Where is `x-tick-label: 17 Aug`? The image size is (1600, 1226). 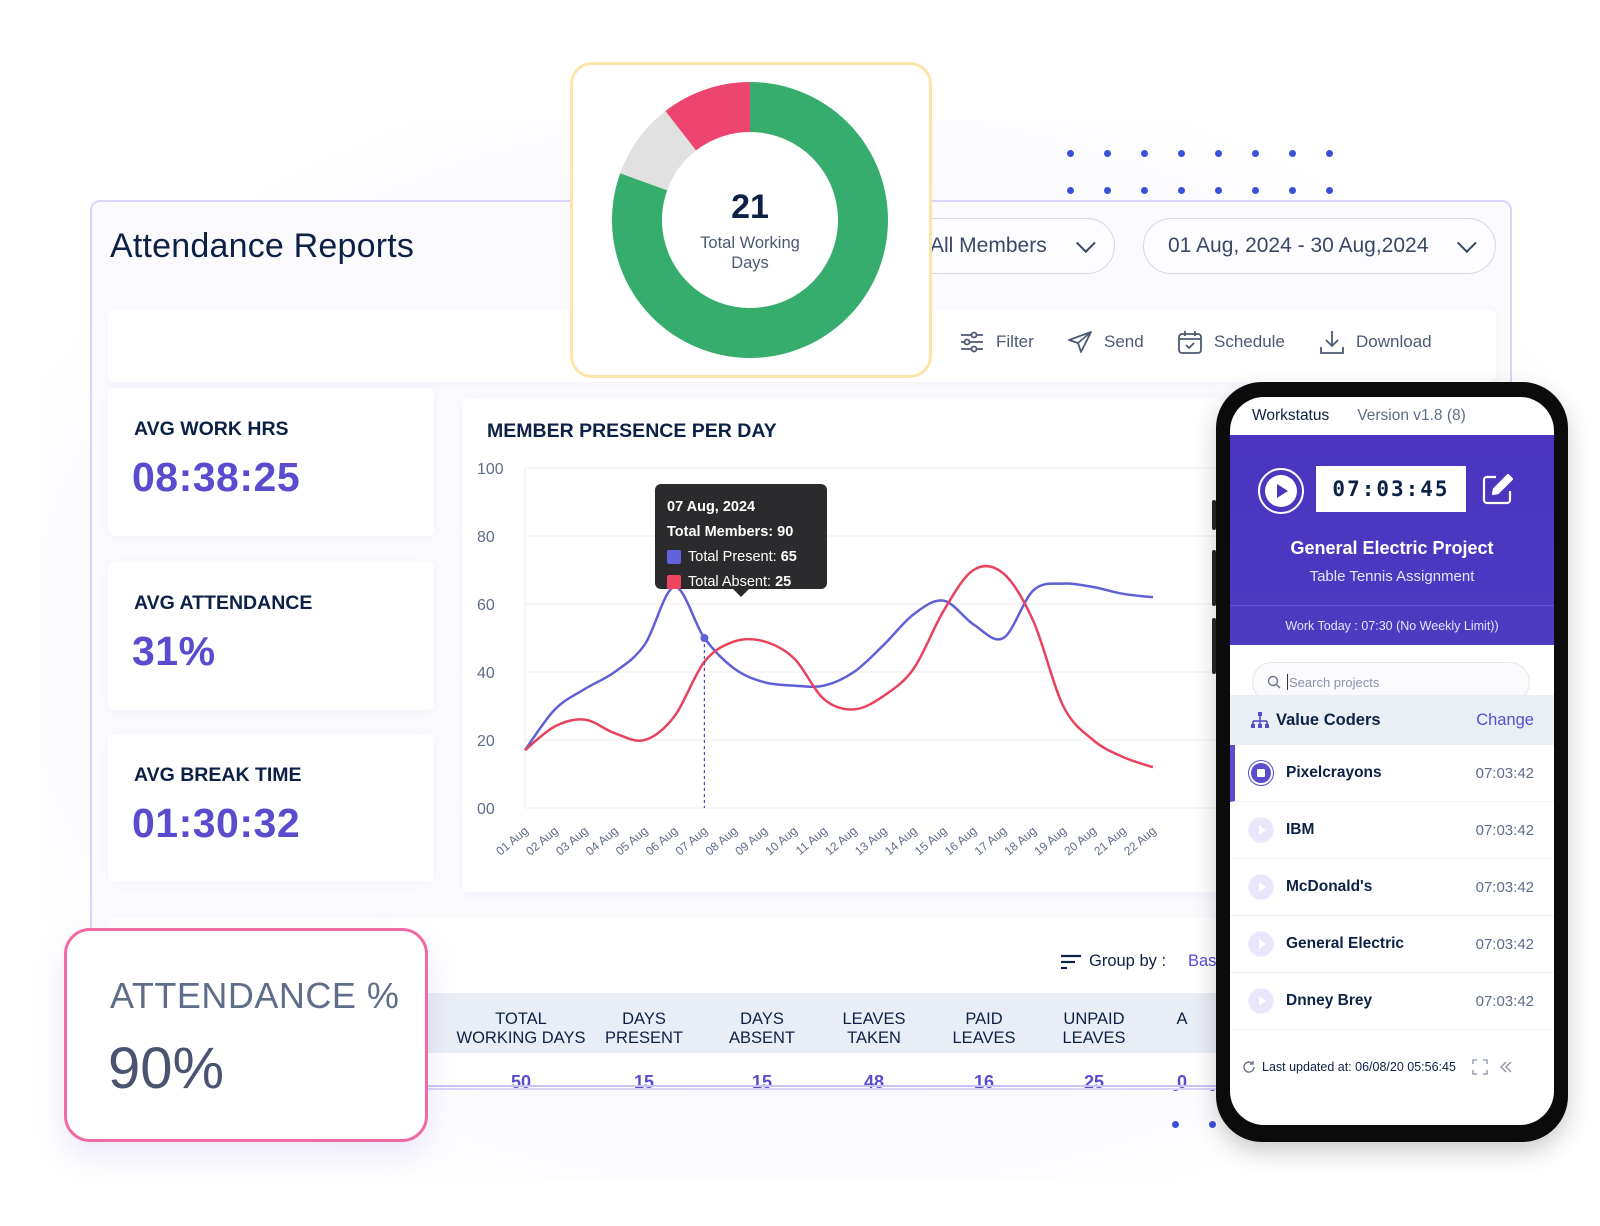
x-tick-label: 17 Aug is located at coordinates (991, 841).